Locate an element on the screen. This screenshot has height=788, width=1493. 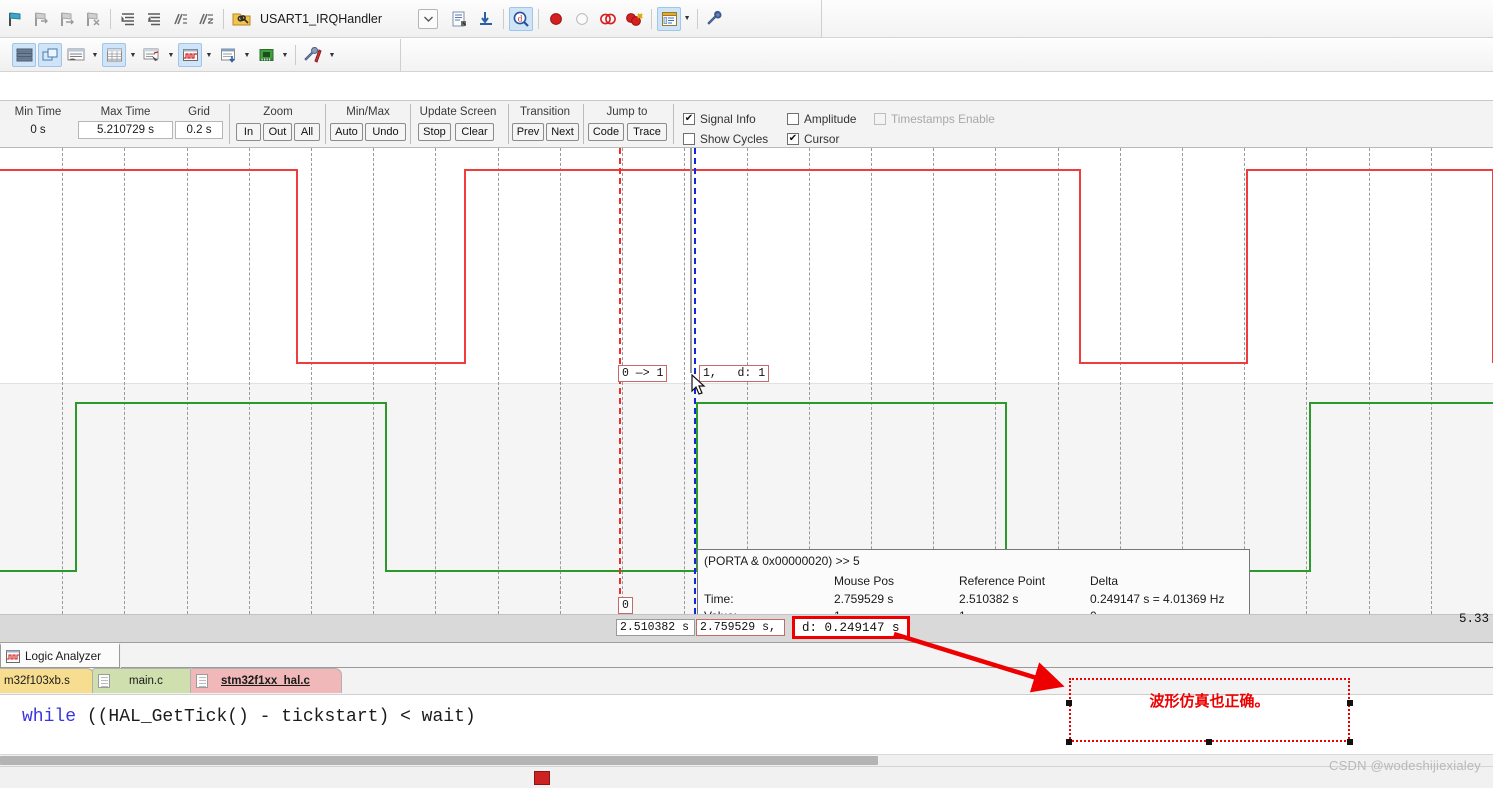
amplitude-label: Amplitude is located at coordinates (830, 119).